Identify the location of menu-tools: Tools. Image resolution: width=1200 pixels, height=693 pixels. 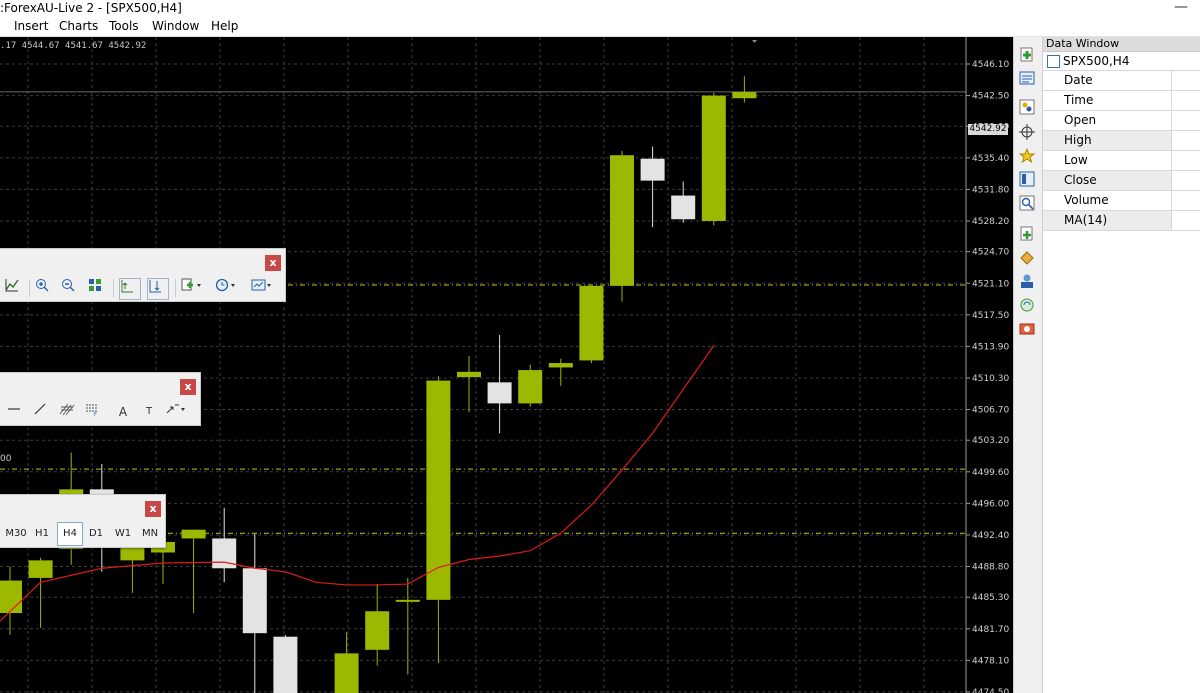
(124, 26).